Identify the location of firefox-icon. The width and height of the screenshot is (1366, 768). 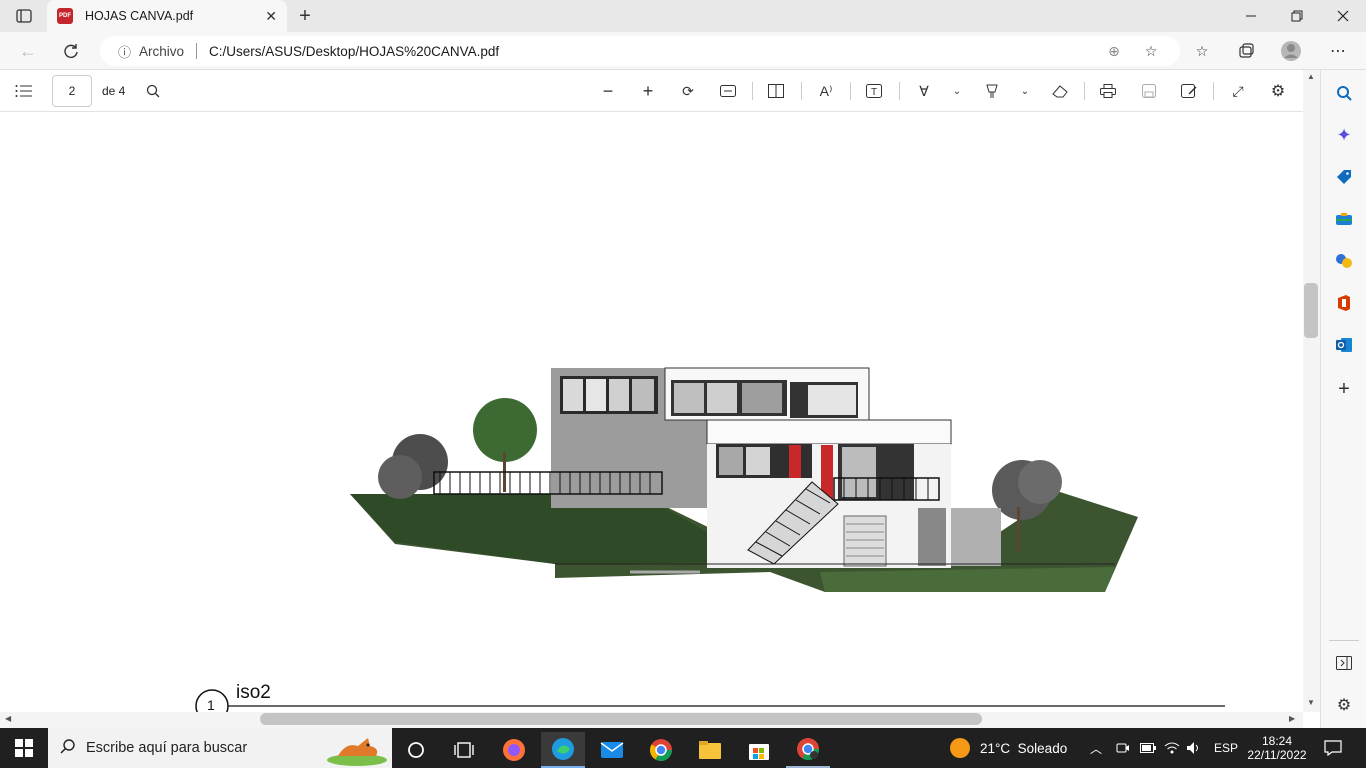
(514, 750).